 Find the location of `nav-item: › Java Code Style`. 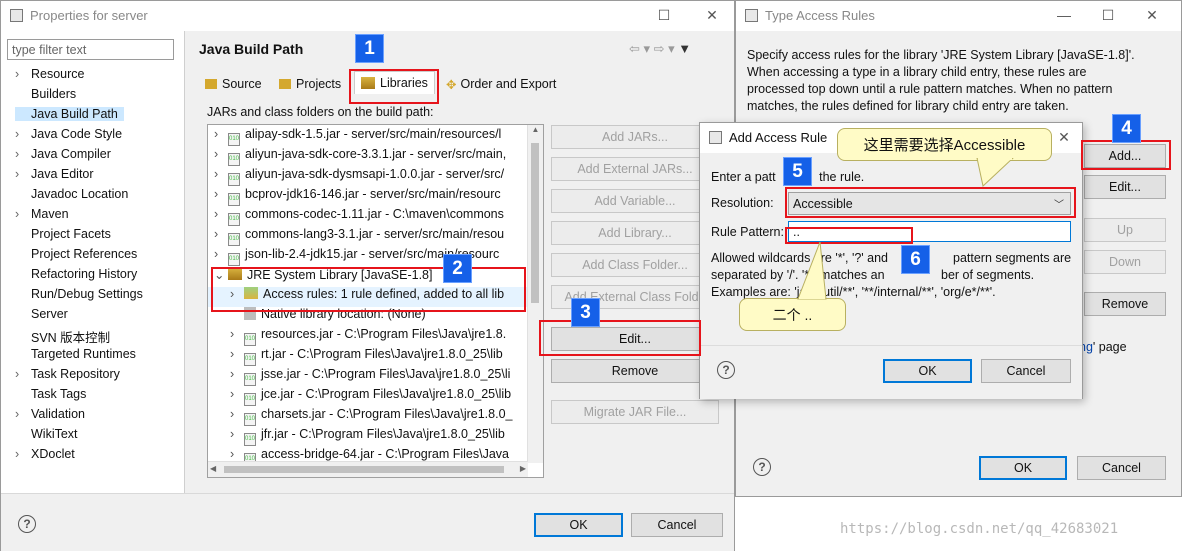

nav-item: › Java Code Style is located at coordinates (68, 134).